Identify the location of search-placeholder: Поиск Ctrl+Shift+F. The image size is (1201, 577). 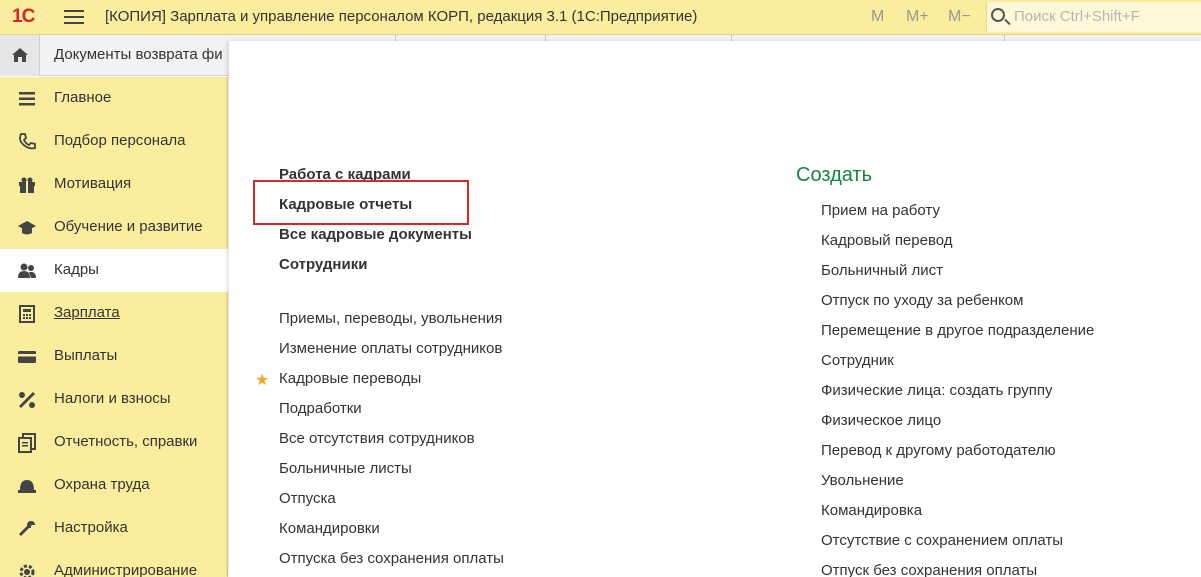
(1077, 16).